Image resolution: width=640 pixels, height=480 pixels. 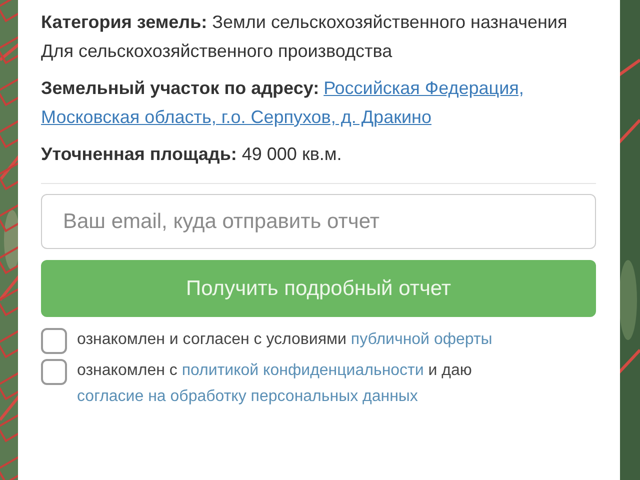 What do you see at coordinates (247, 396) in the screenshot?
I see `policy-link: согласие на обработку персональных данных` at bounding box center [247, 396].